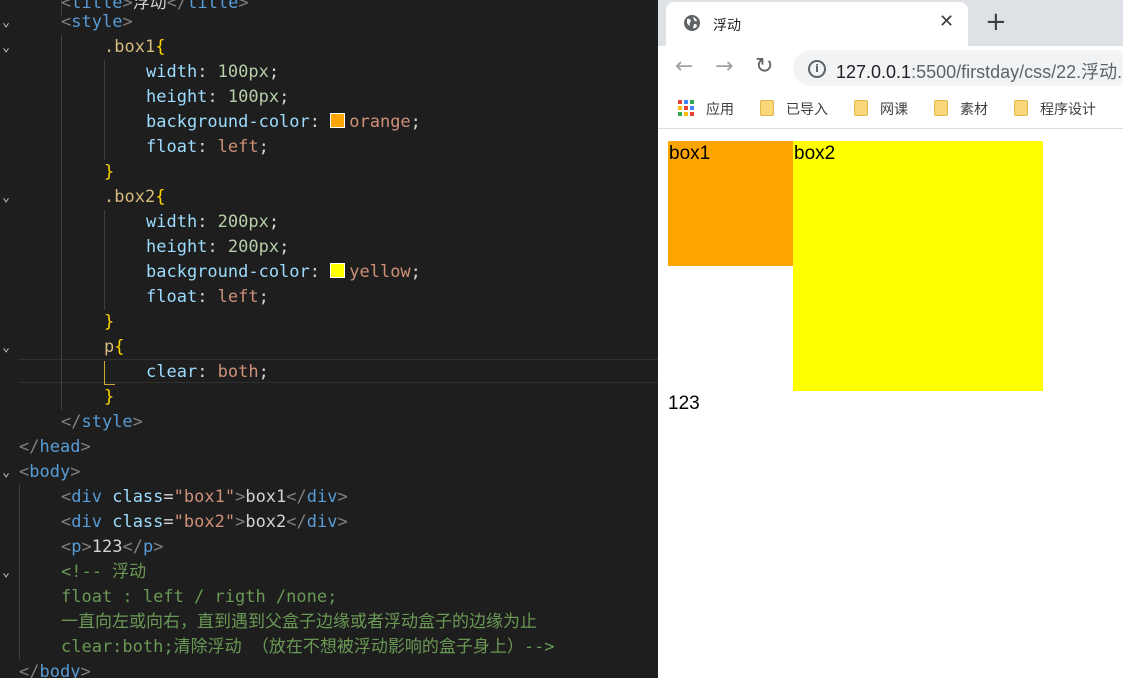 This screenshot has height=678, width=1123. What do you see at coordinates (102, 422) in the screenshot?
I see `code-line: </style>` at bounding box center [102, 422].